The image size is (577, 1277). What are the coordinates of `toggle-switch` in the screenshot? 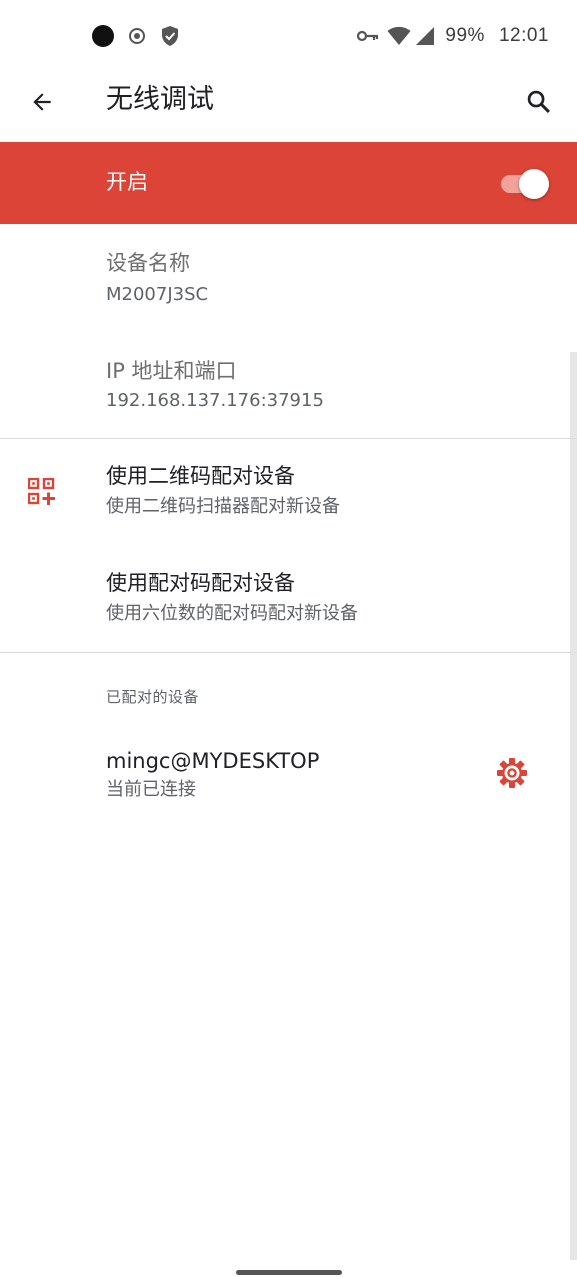 It's located at (524, 184).